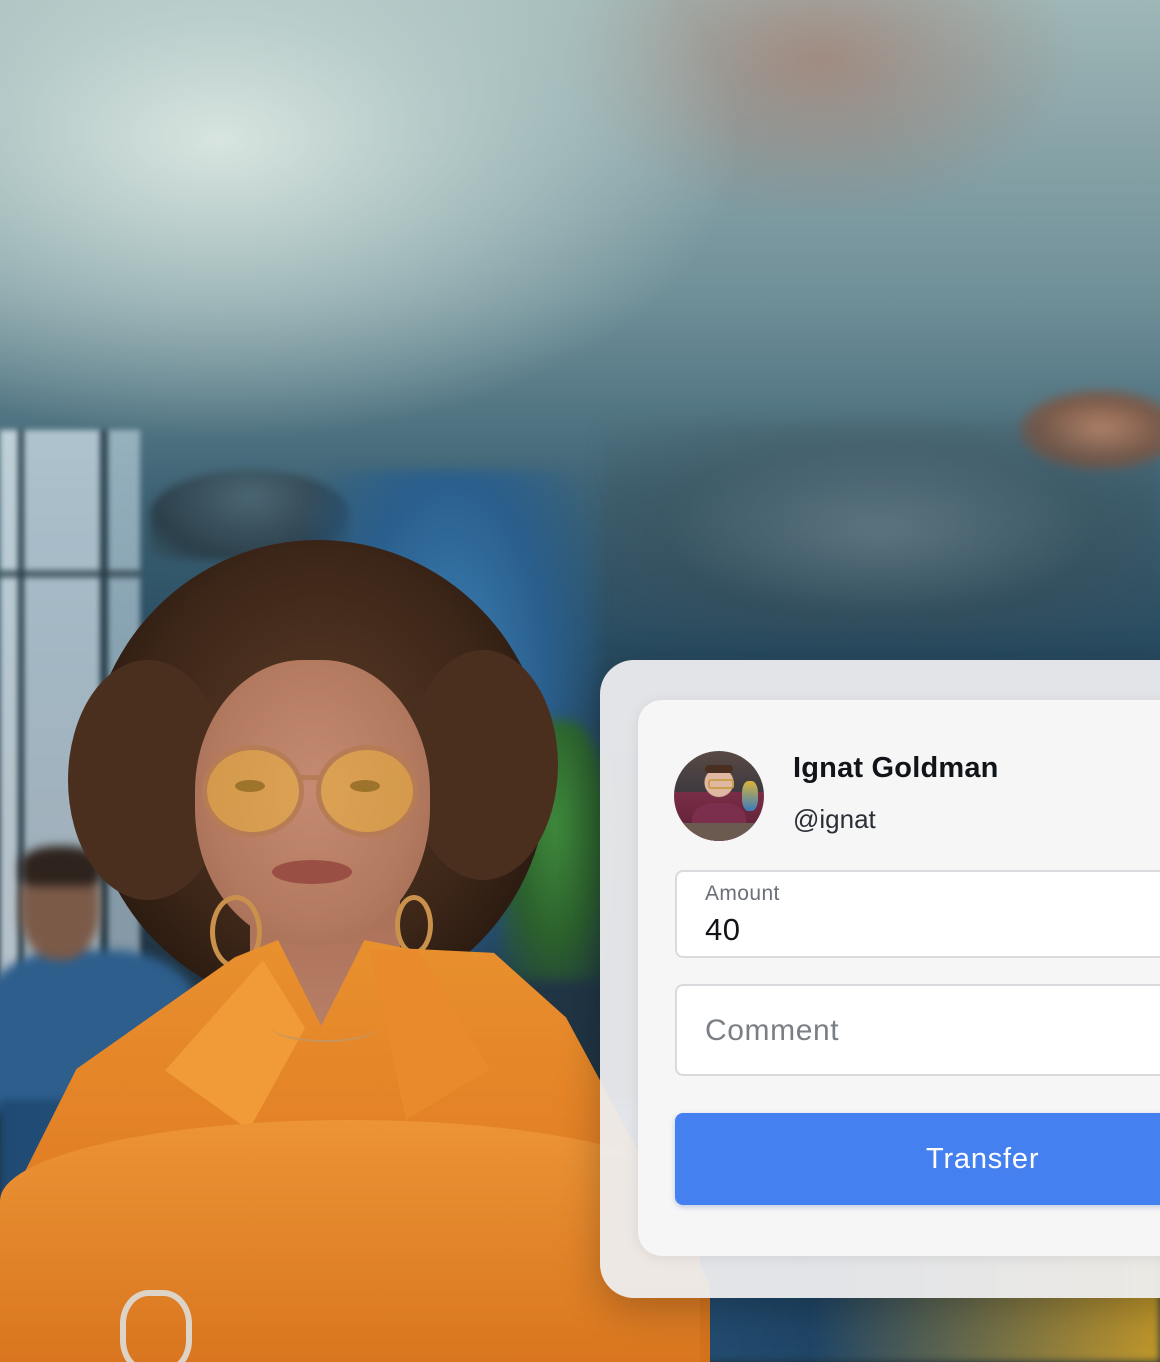 Image resolution: width=1160 pixels, height=1362 pixels. I want to click on transfer-button: Transfer, so click(917, 1159).